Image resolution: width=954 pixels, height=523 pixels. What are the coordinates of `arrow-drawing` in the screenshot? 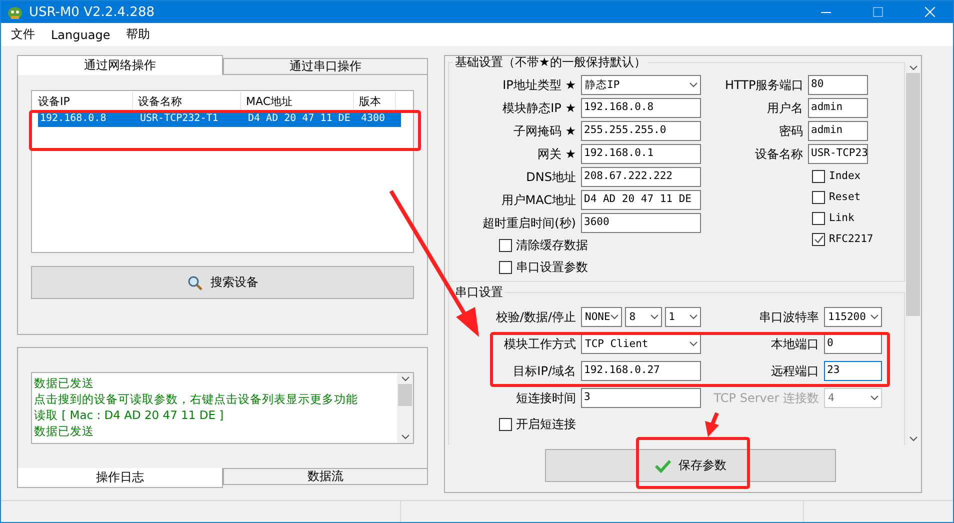 It's located at (712, 424).